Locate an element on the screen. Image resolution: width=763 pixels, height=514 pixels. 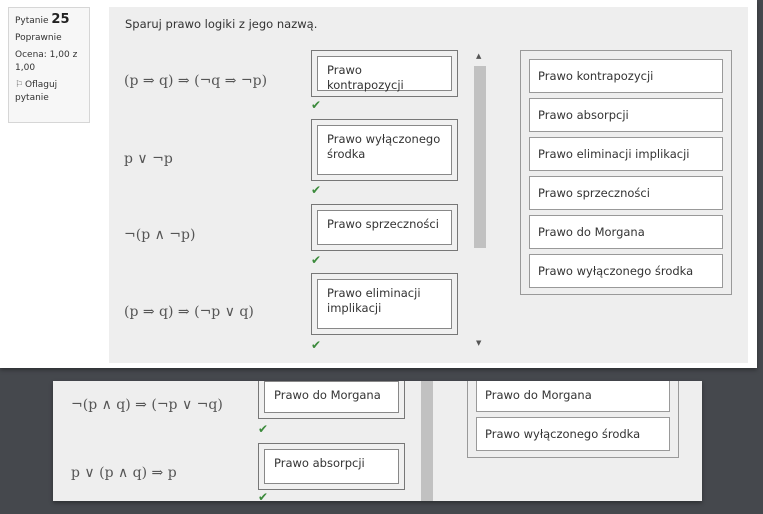
answer-item: Prawo do Morgana is located at coordinates (331, 397).